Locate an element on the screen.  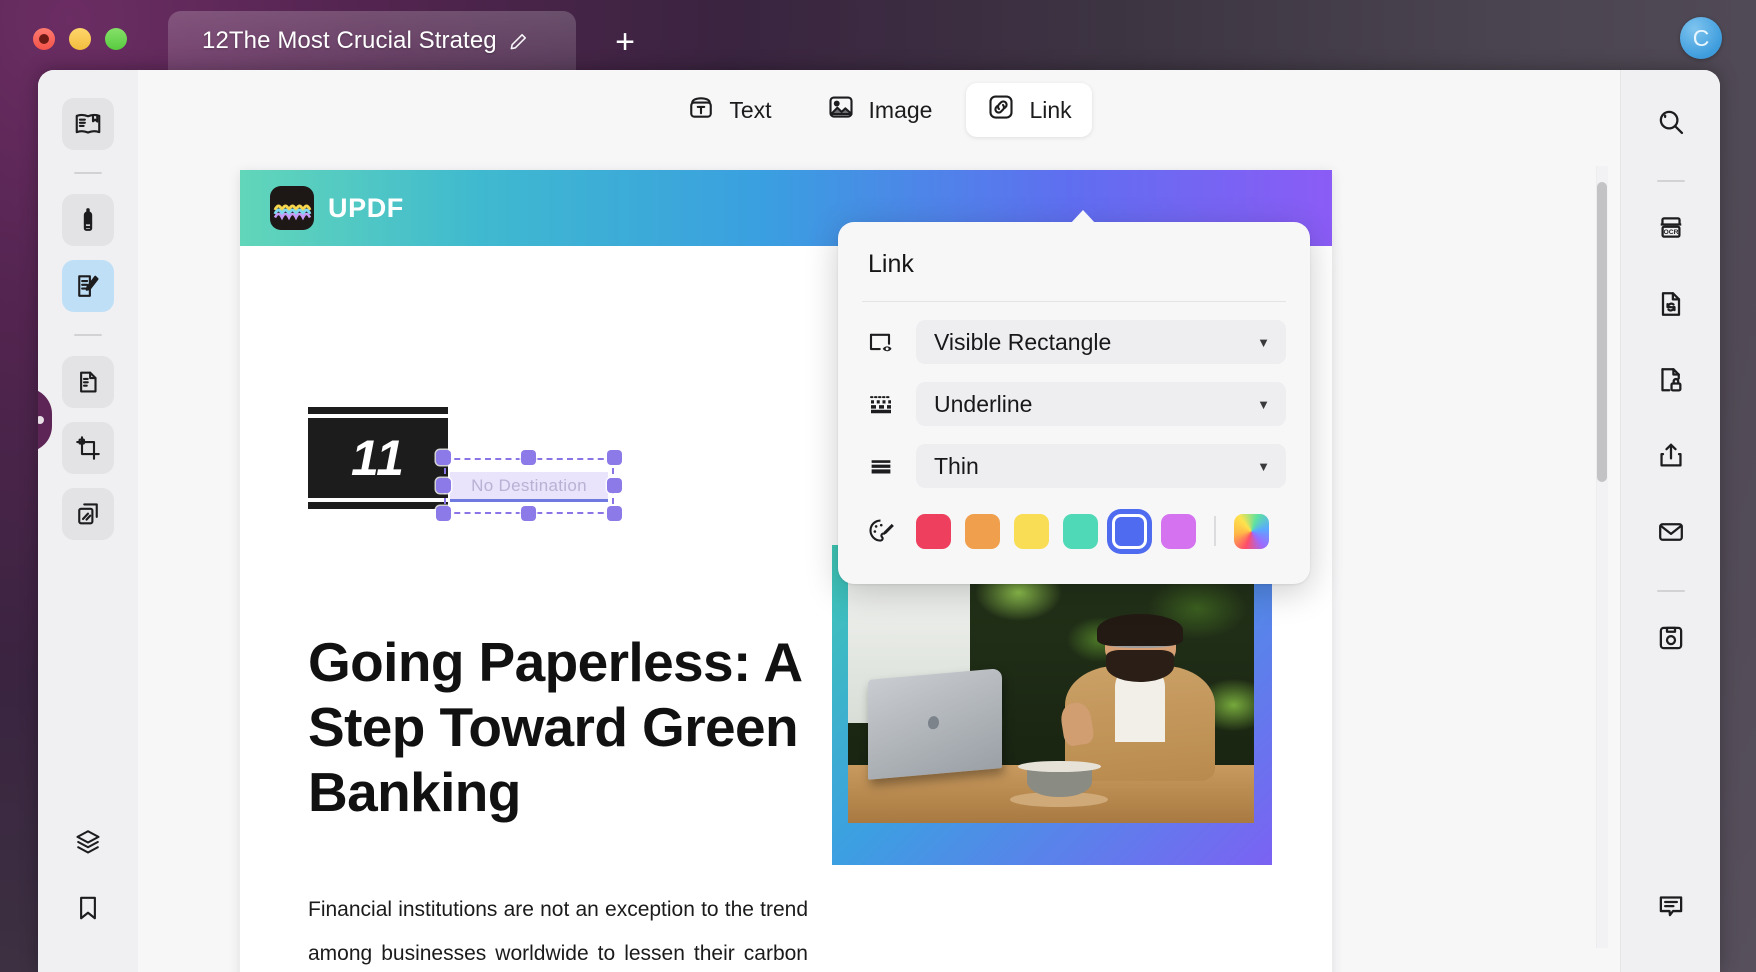
sidebar-item-crop is located at coordinates (88, 448).